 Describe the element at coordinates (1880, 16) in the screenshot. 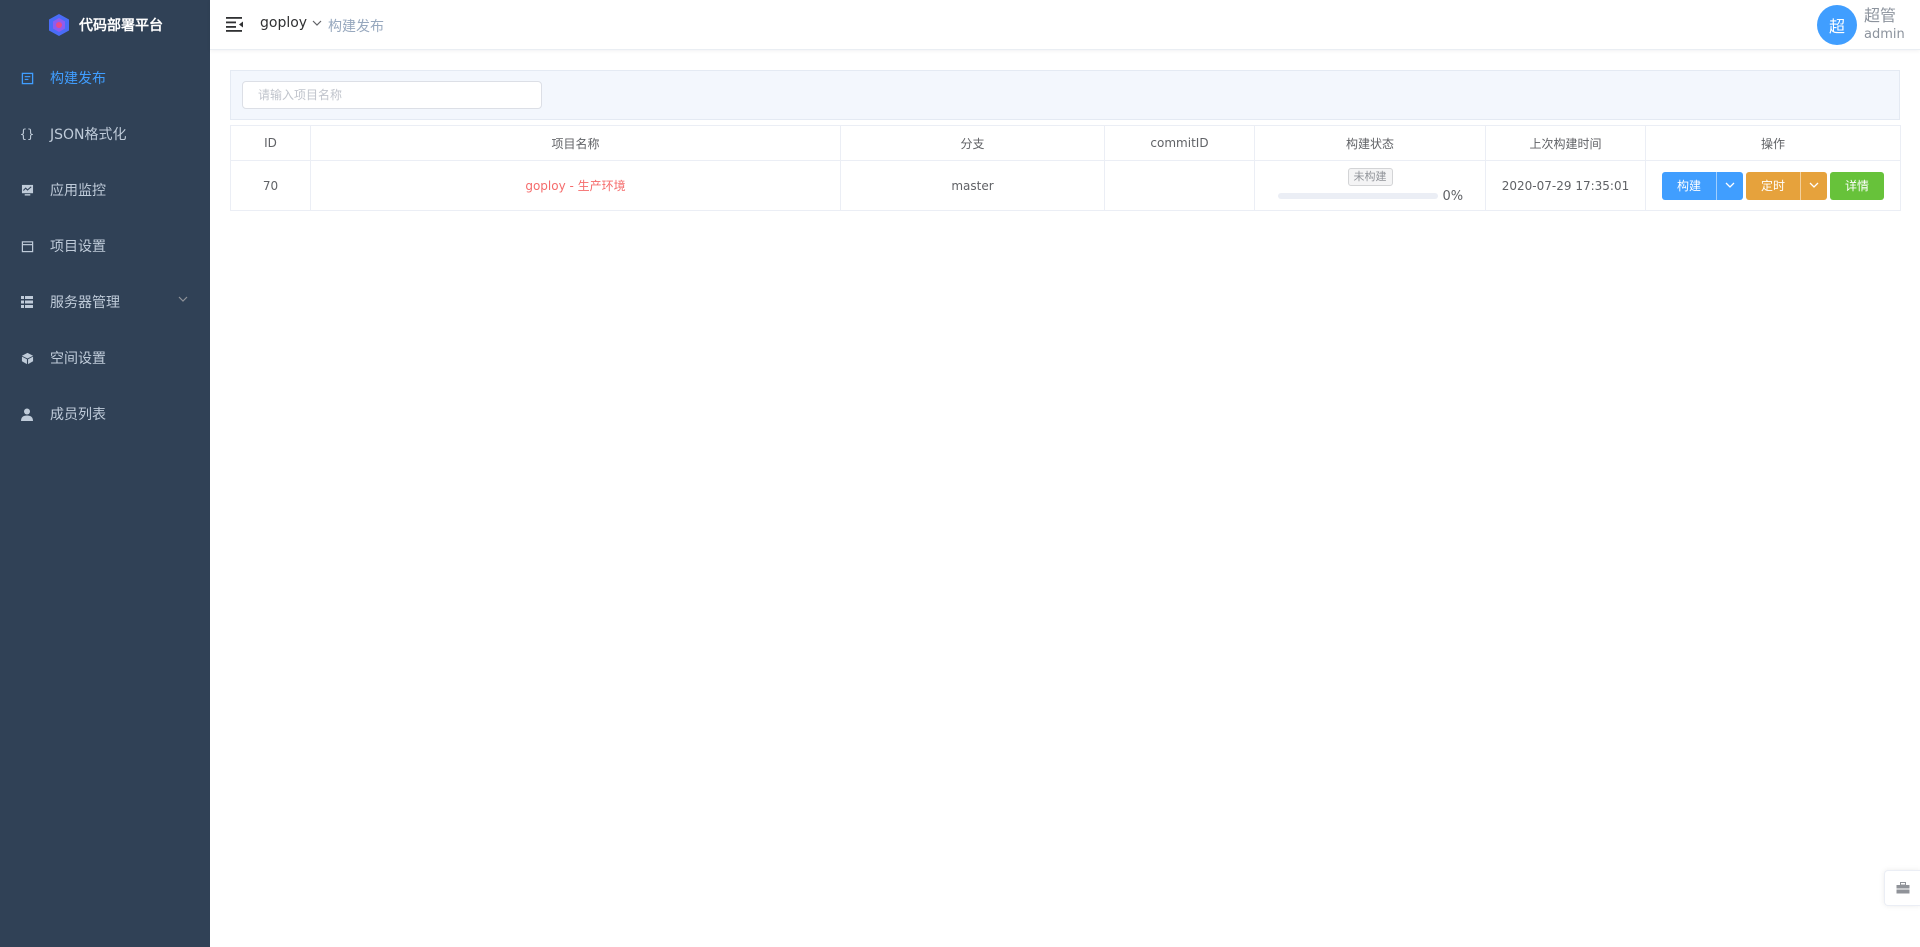

I see `user-name: 超管` at that location.